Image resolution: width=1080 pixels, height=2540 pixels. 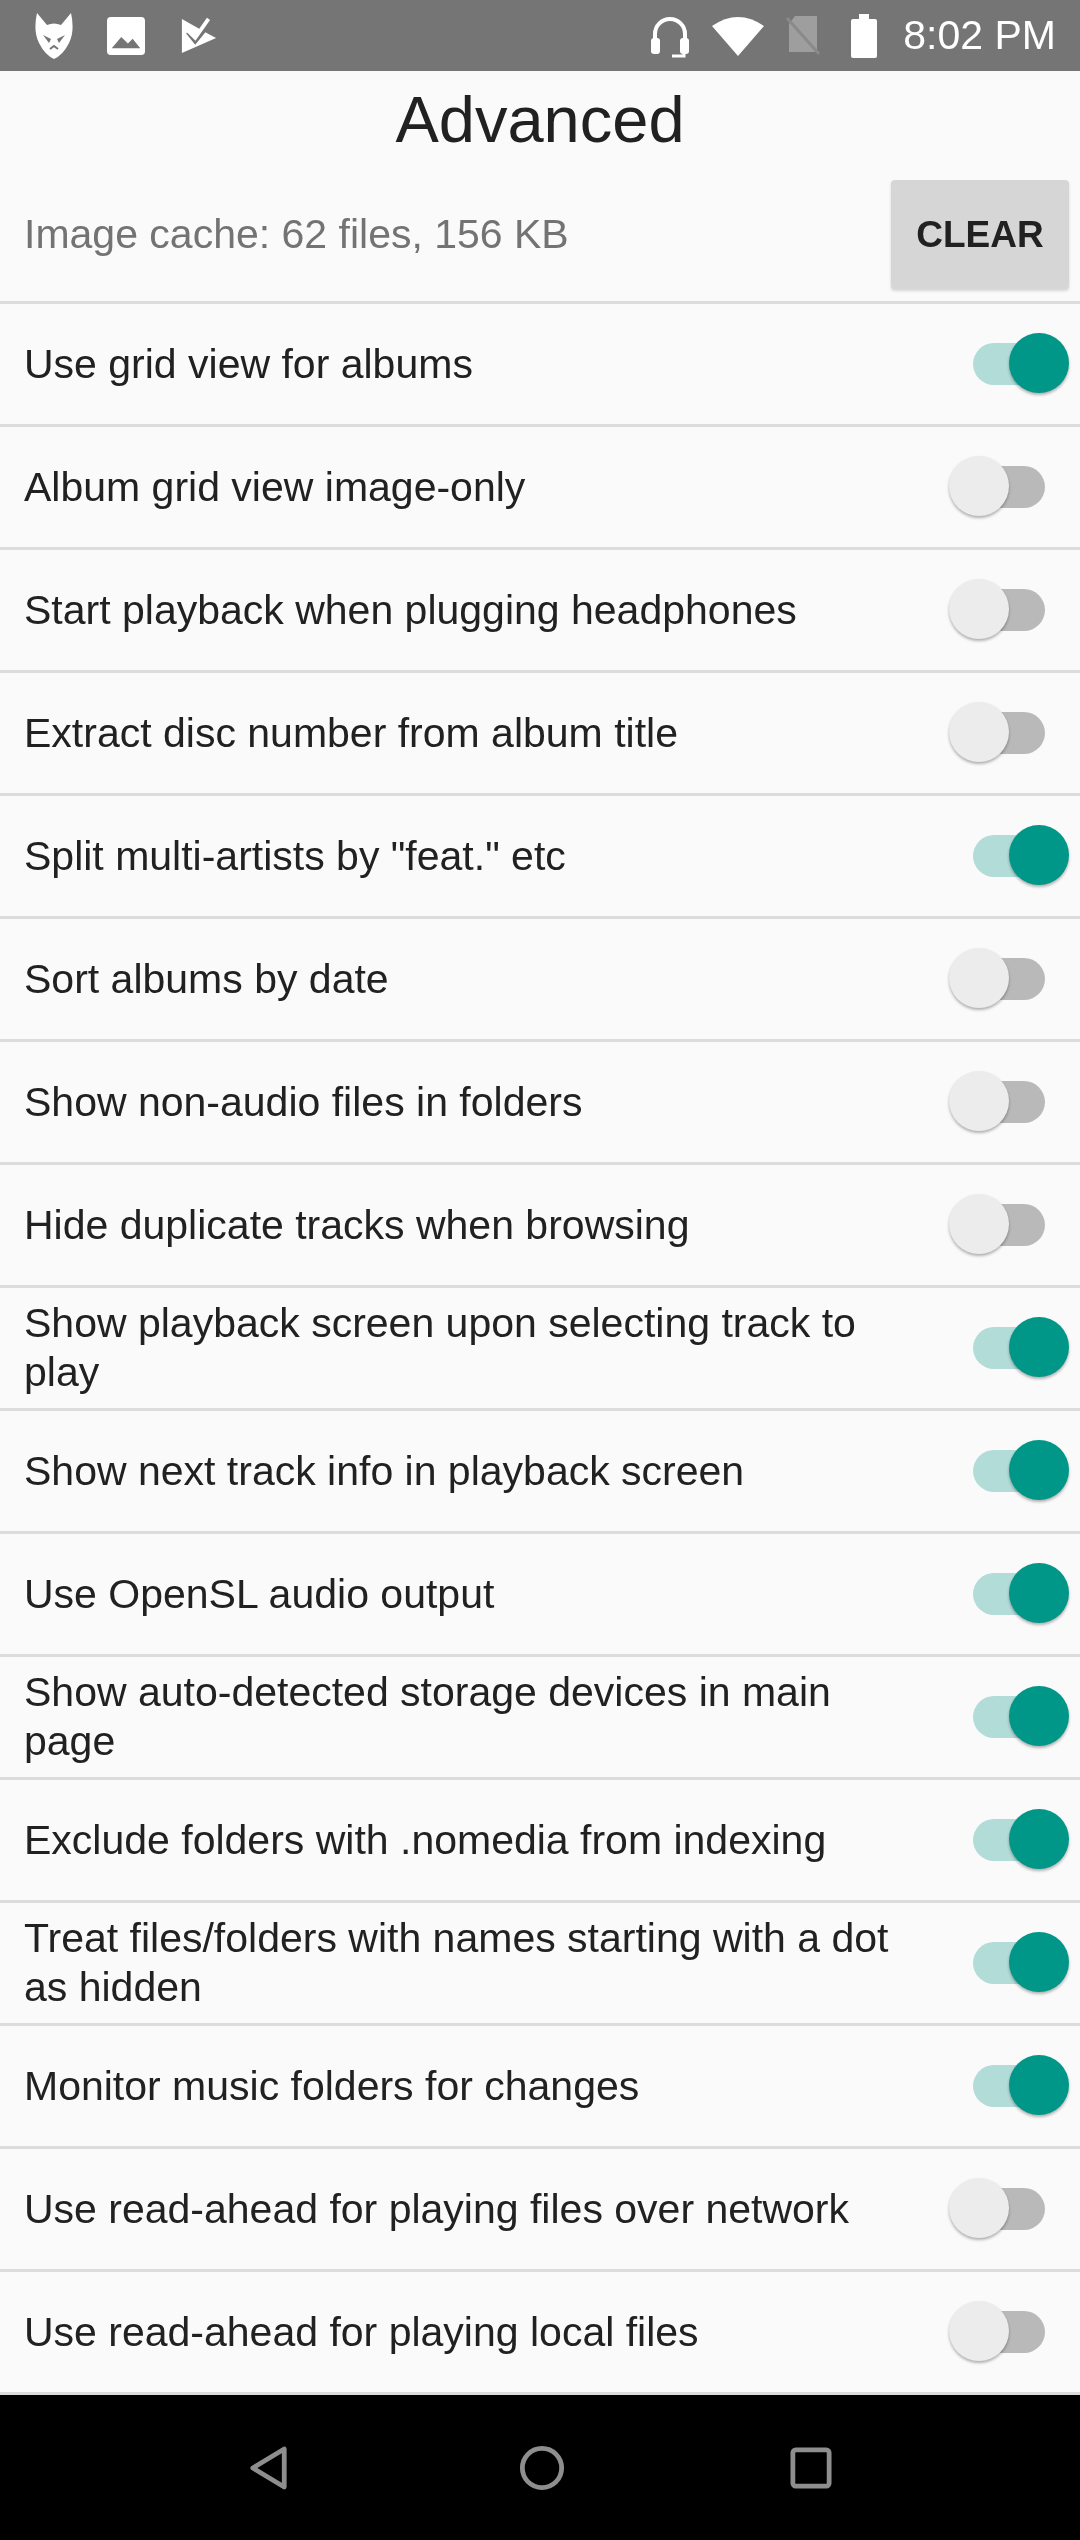 I want to click on setting-label: Sort albums by date, so click(x=207, y=979).